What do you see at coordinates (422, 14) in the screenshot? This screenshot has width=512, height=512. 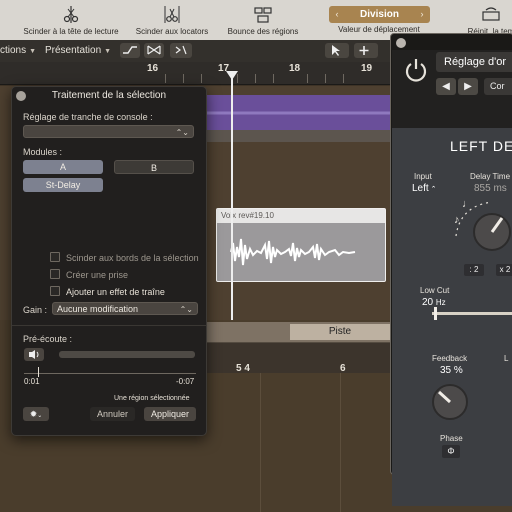 I see `nudge-next-button: ›` at bounding box center [422, 14].